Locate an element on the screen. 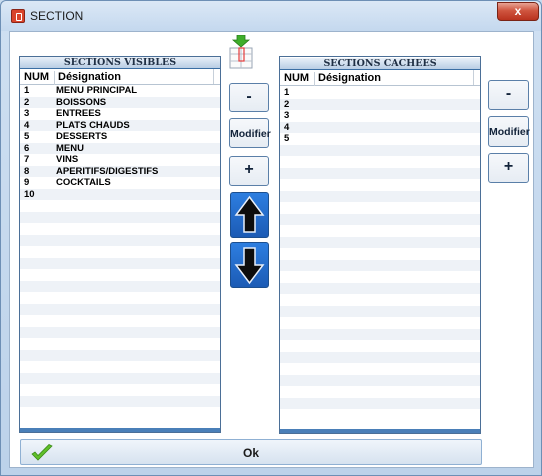 The width and height of the screenshot is (542, 476). table-row: 4 PLATS CHAUDS is located at coordinates (120, 125).